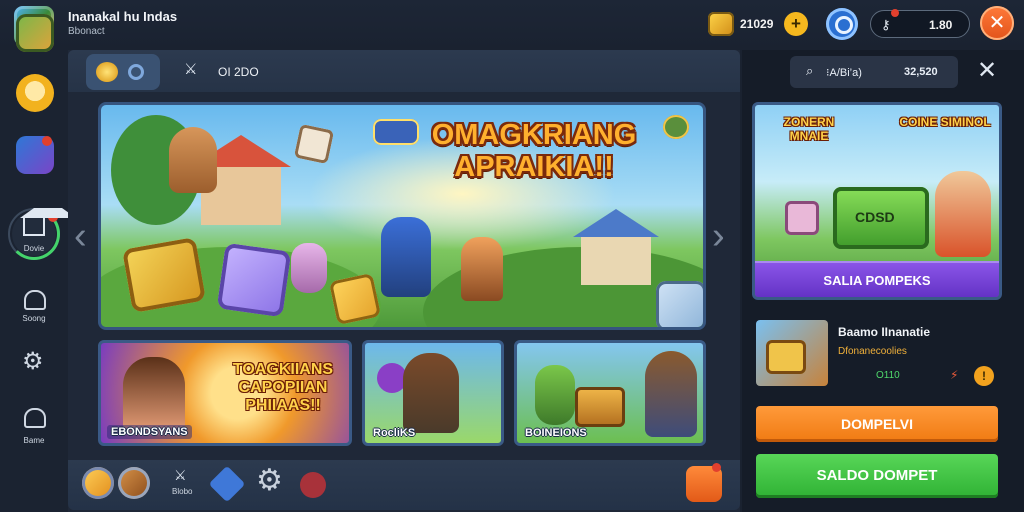  Describe the element at coordinates (872, 351) in the screenshot. I see `offer-subtitle: Dfonanecoolies` at that location.